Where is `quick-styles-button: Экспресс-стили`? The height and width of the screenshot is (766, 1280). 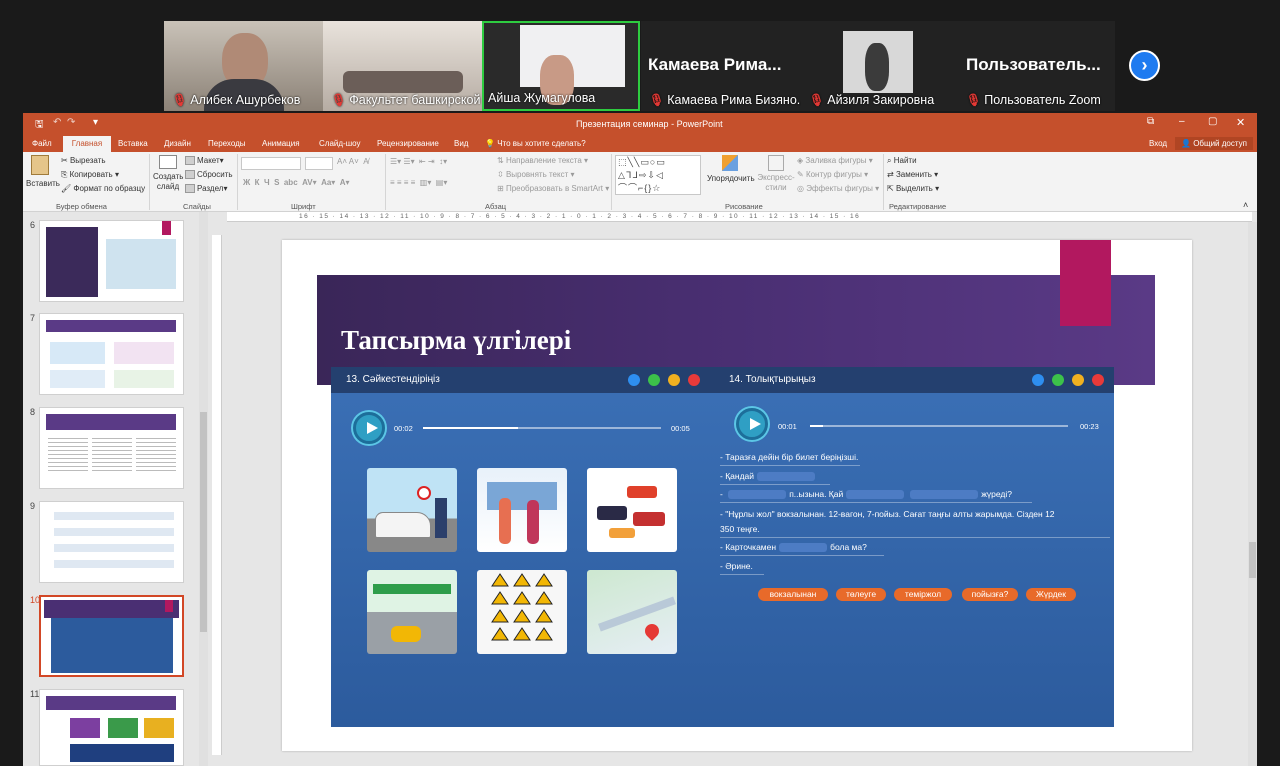
quick-styles-button: Экспресс-стили is located at coordinates (776, 174).